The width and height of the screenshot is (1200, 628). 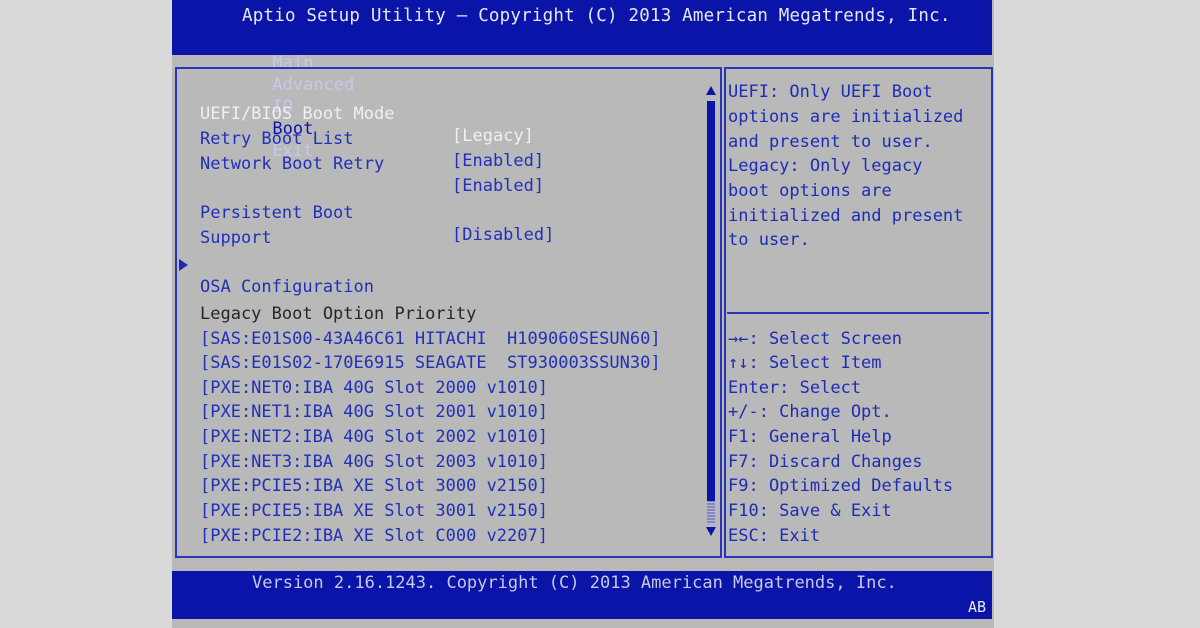 What do you see at coordinates (825, 166) in the screenshot?
I see `help-text-line: Legacy: Only legacy` at bounding box center [825, 166].